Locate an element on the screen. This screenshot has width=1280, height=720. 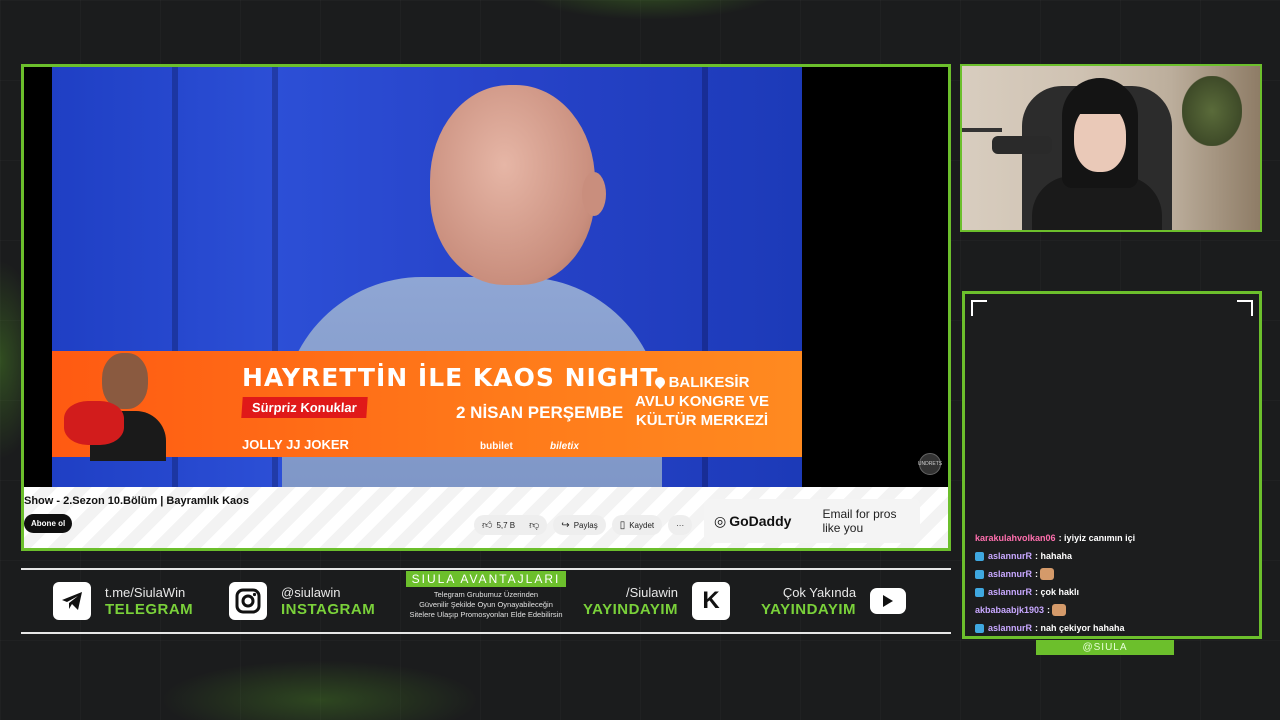
chat-text: : hahaha is located at coordinates (1054, 556).